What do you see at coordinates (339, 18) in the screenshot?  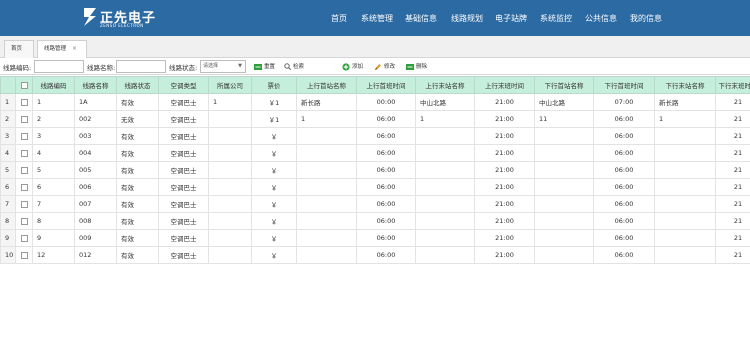 I see `nav-item-home: 首页` at bounding box center [339, 18].